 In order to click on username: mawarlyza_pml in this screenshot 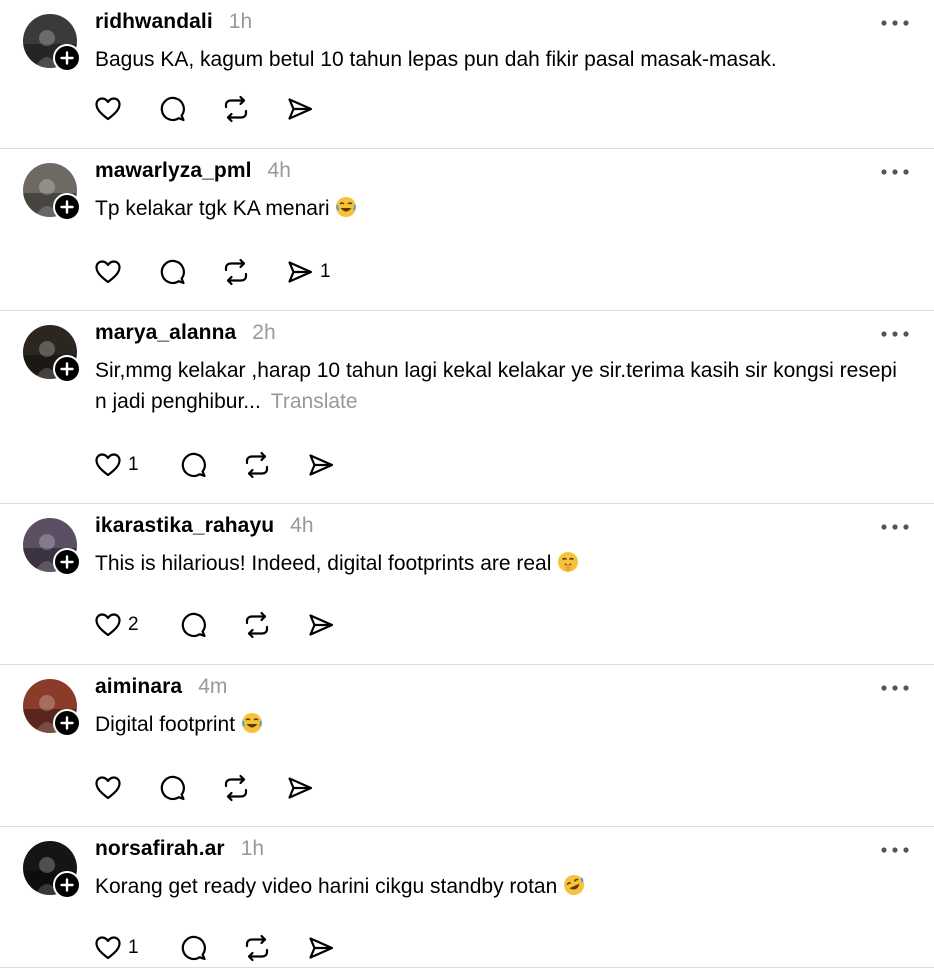, I will do `click(173, 171)`.